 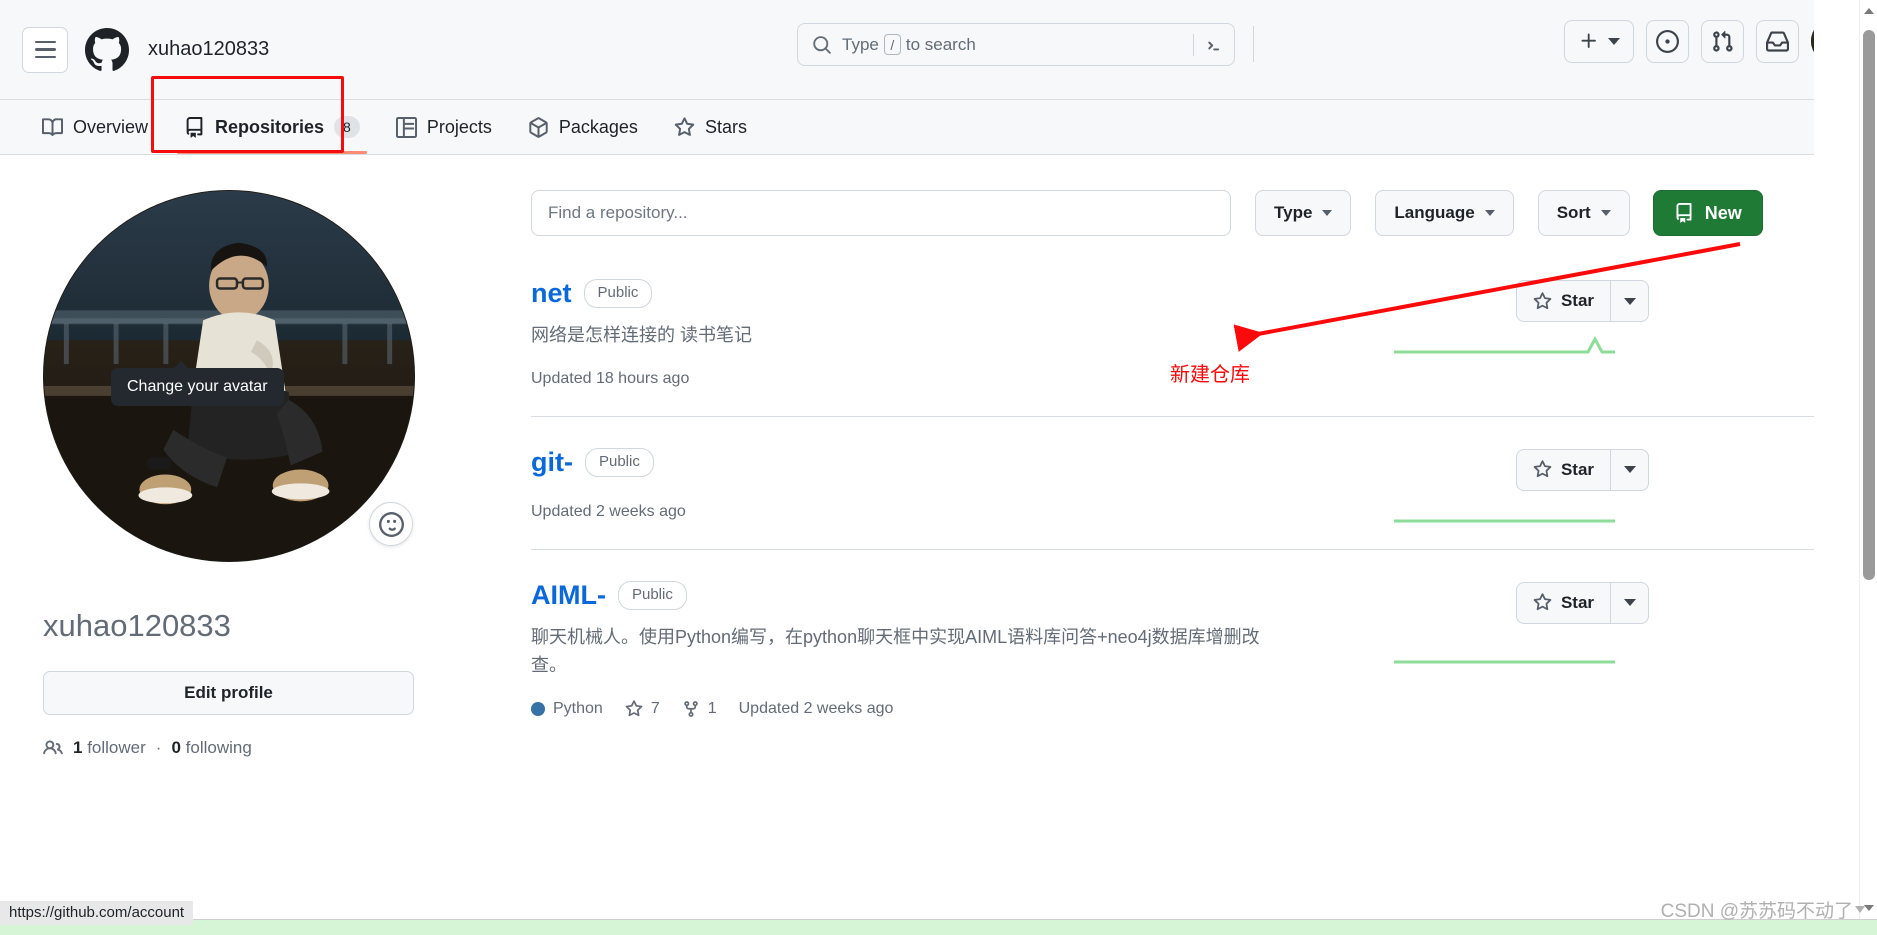 I want to click on notifications-button, so click(x=1777, y=41).